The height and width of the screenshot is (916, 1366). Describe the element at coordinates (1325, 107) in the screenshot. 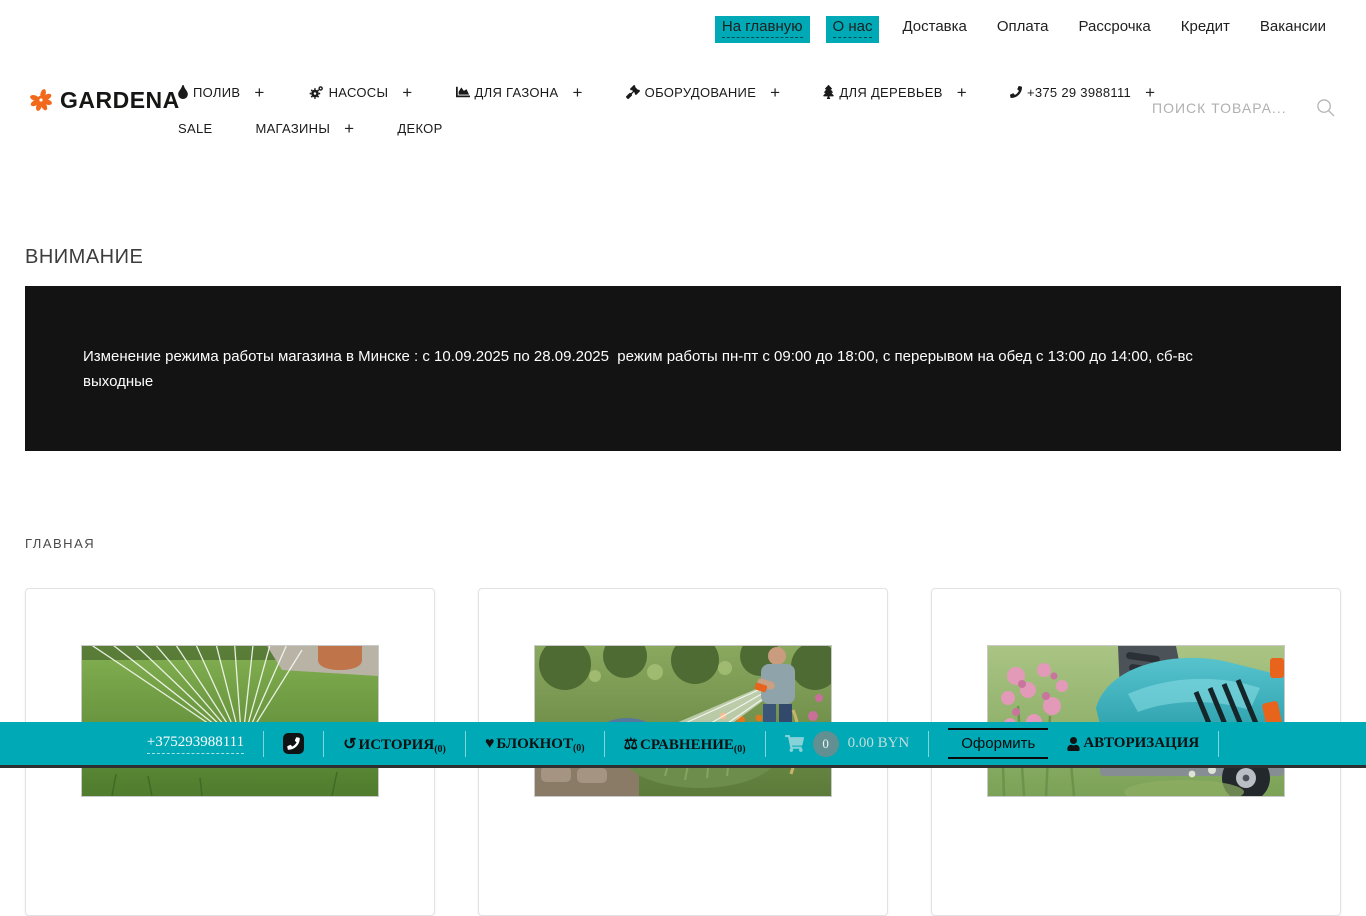

I see `search-icon` at that location.